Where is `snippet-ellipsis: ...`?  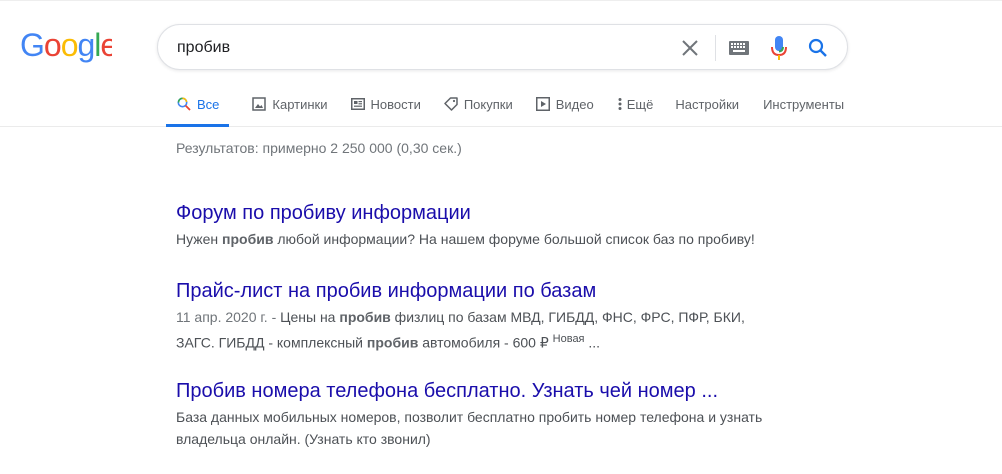 snippet-ellipsis: ... is located at coordinates (592, 342).